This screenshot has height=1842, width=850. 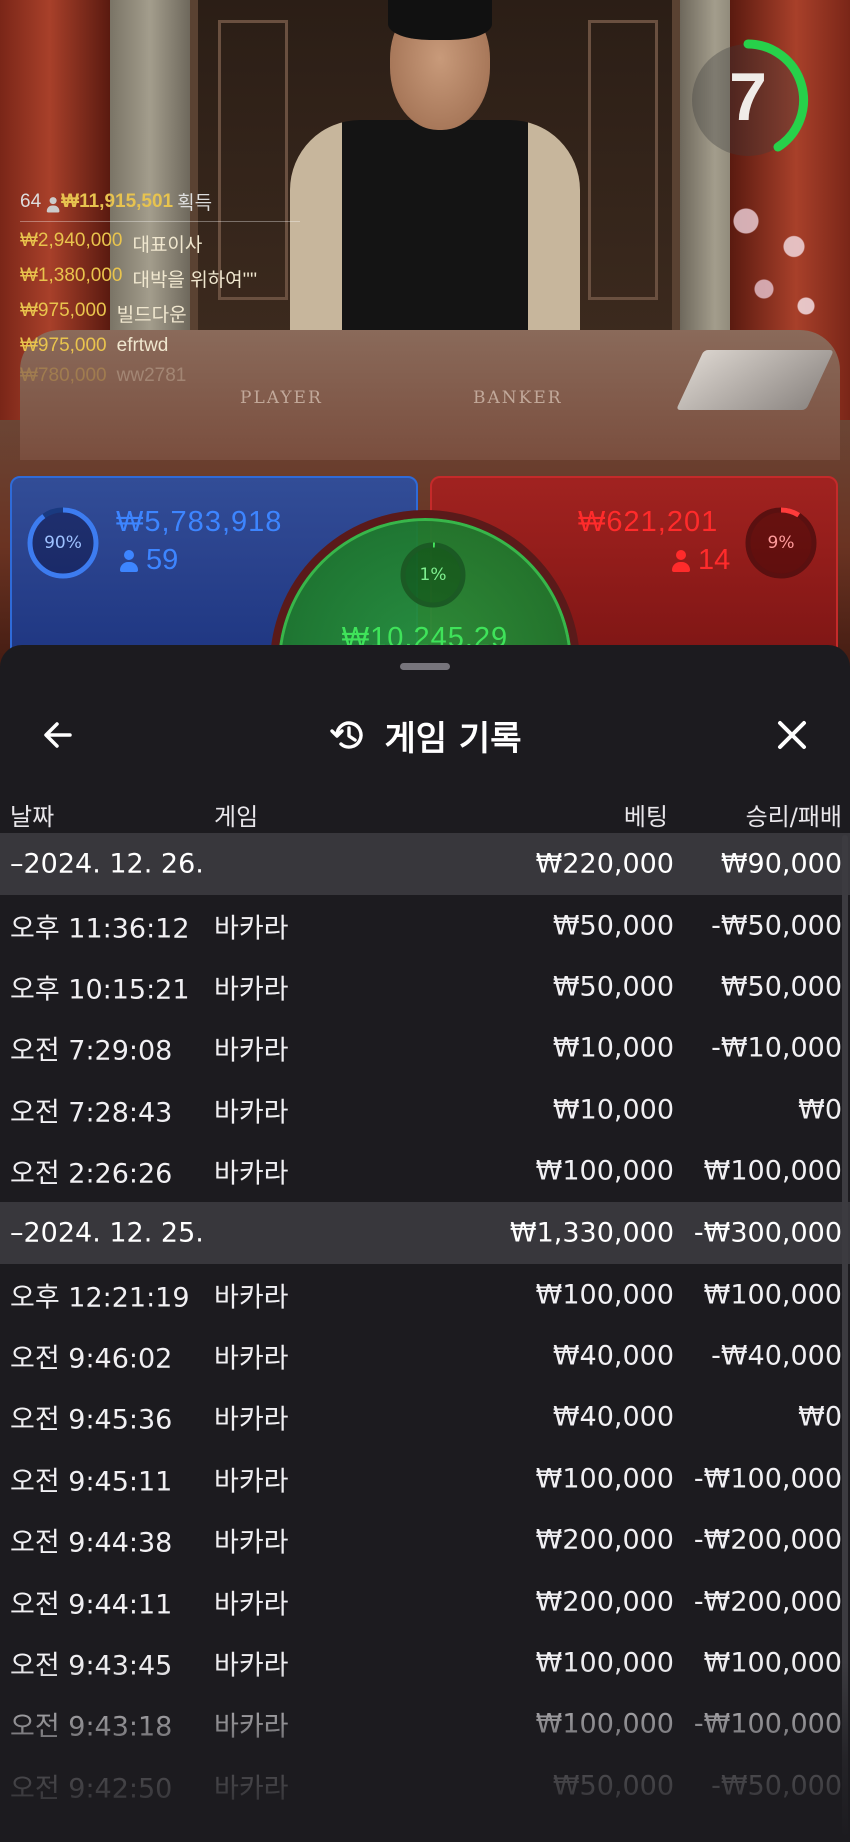 I want to click on entry-name: 대표이사, so click(x=167, y=245).